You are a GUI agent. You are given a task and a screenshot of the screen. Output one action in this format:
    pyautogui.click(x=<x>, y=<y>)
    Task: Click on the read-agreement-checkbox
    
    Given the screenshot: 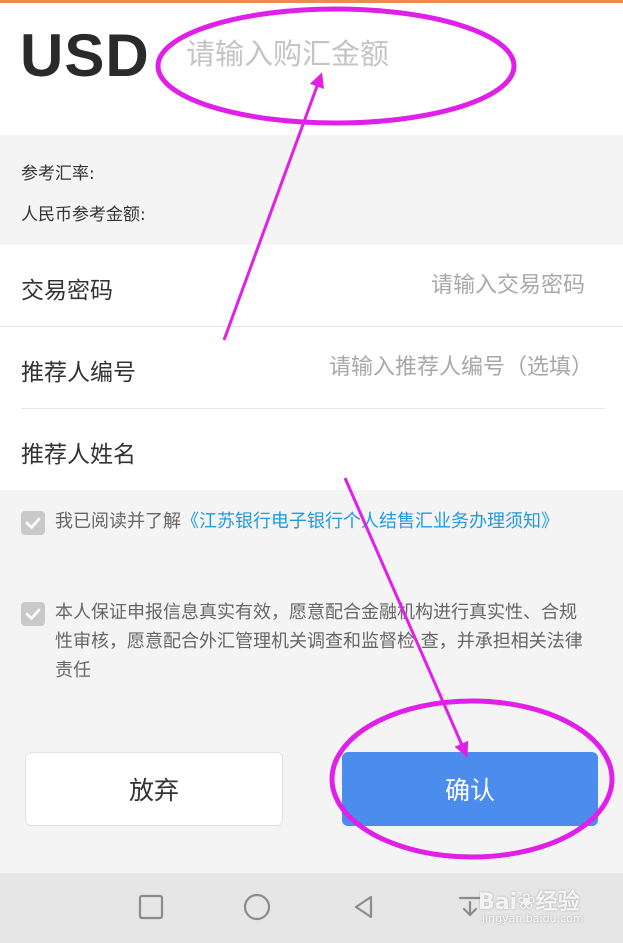 What is the action you would take?
    pyautogui.click(x=33, y=523)
    